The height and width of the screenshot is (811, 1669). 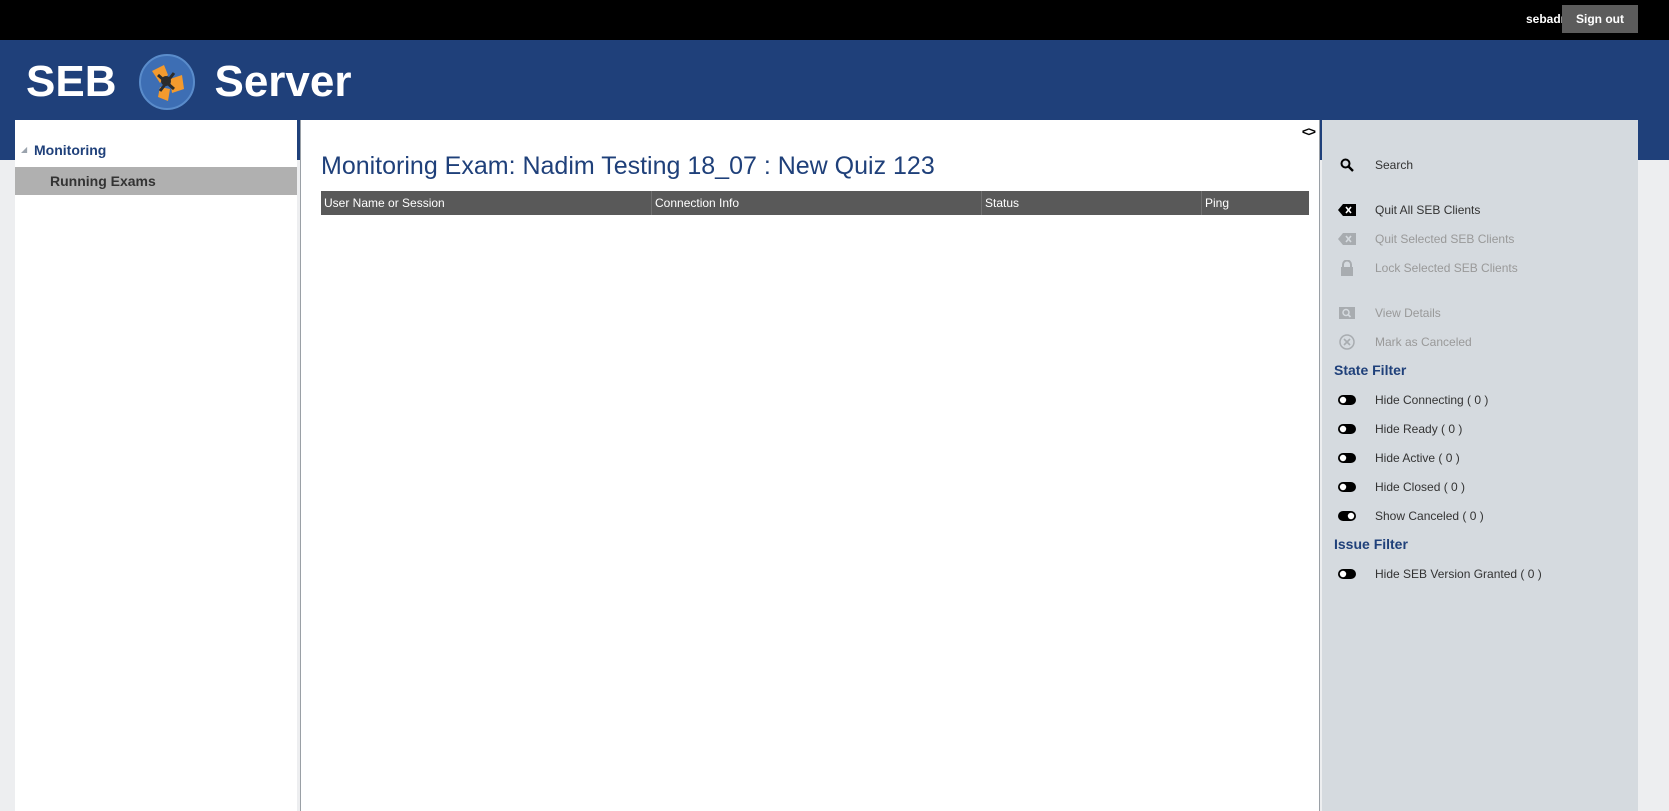 I want to click on filter-label: Hide Connecting ( 0 ), so click(x=1432, y=400).